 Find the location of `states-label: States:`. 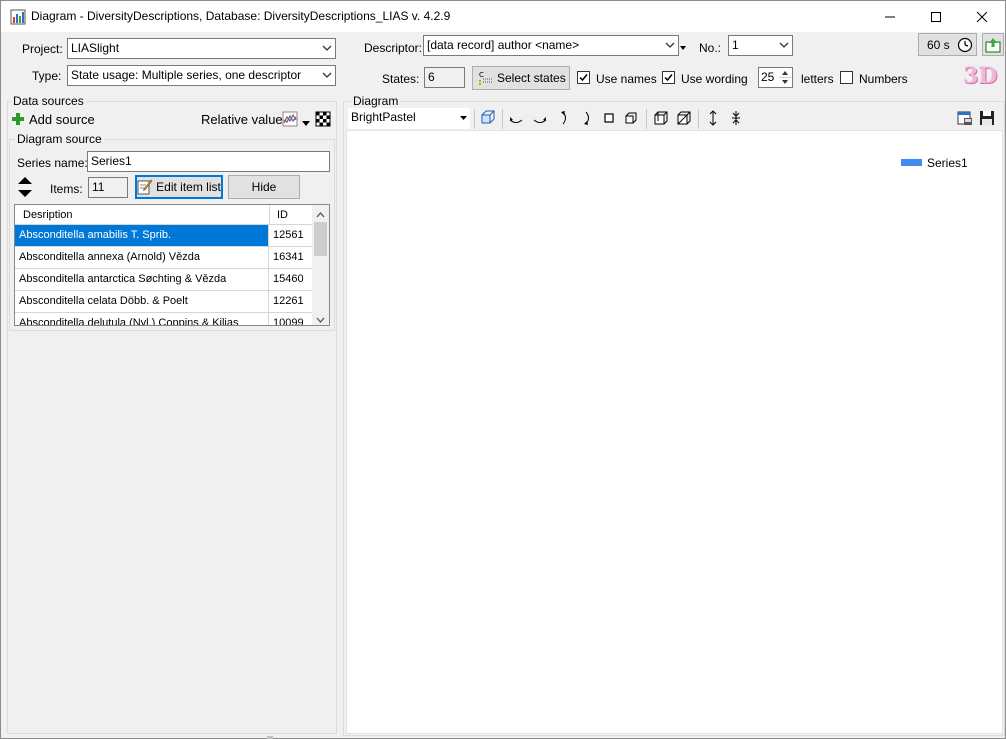

states-label: States: is located at coordinates (401, 79).